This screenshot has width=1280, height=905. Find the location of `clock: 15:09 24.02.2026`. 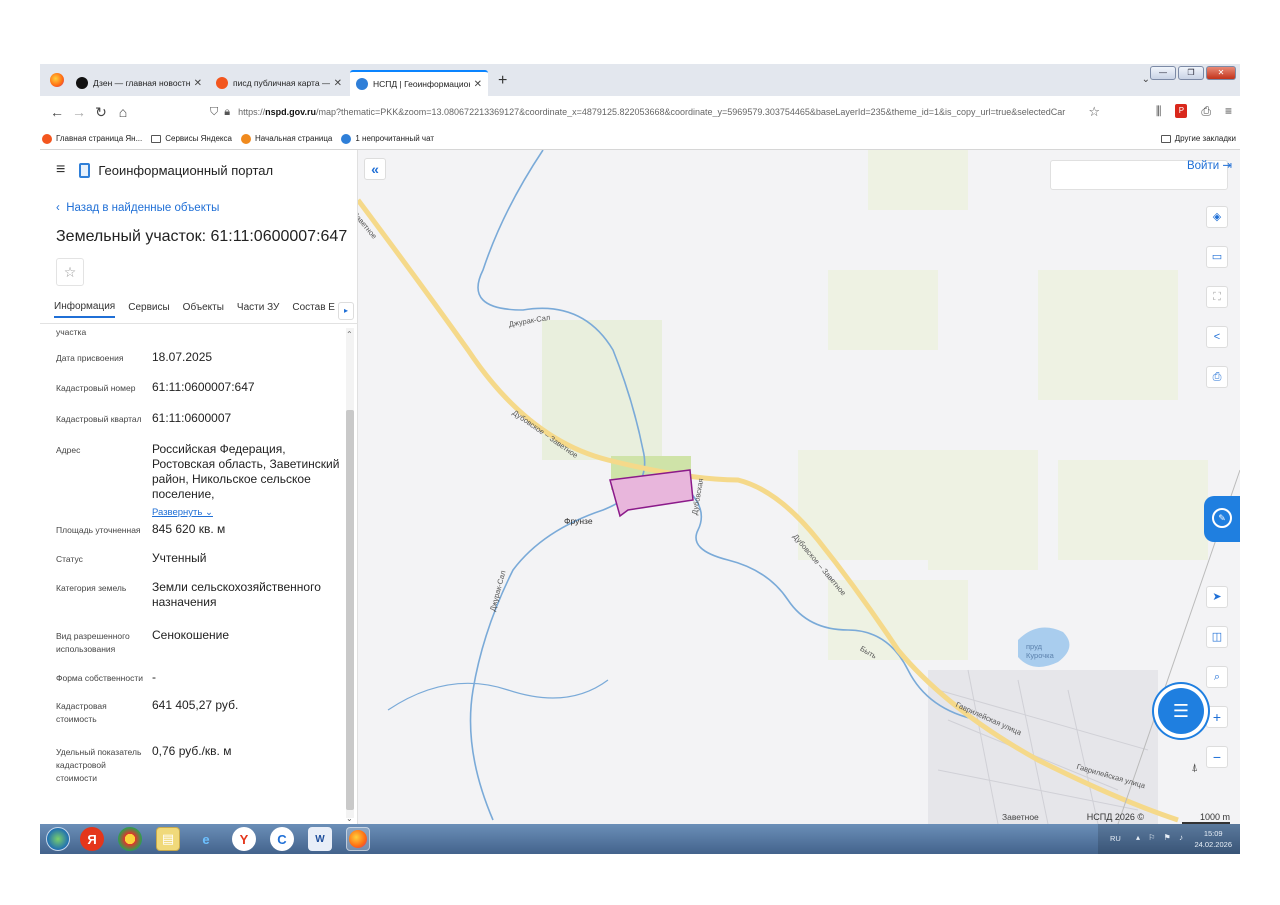

clock: 15:09 24.02.2026 is located at coordinates (1213, 839).